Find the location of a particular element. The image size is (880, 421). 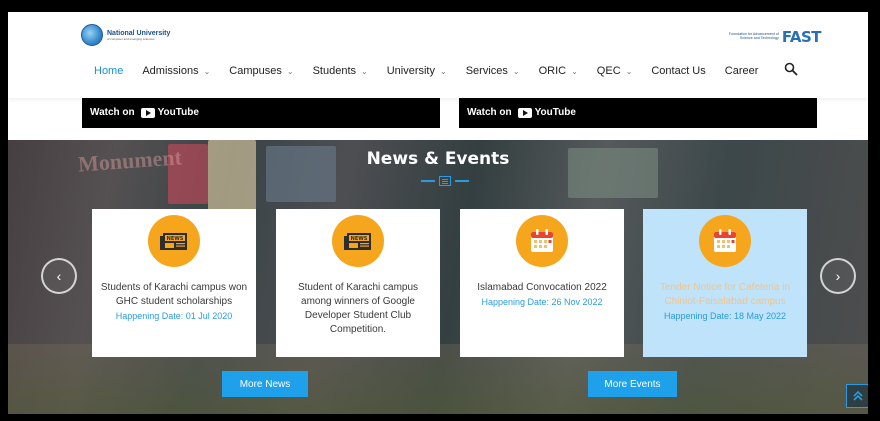

double-chevron-up-icon is located at coordinates (858, 395).